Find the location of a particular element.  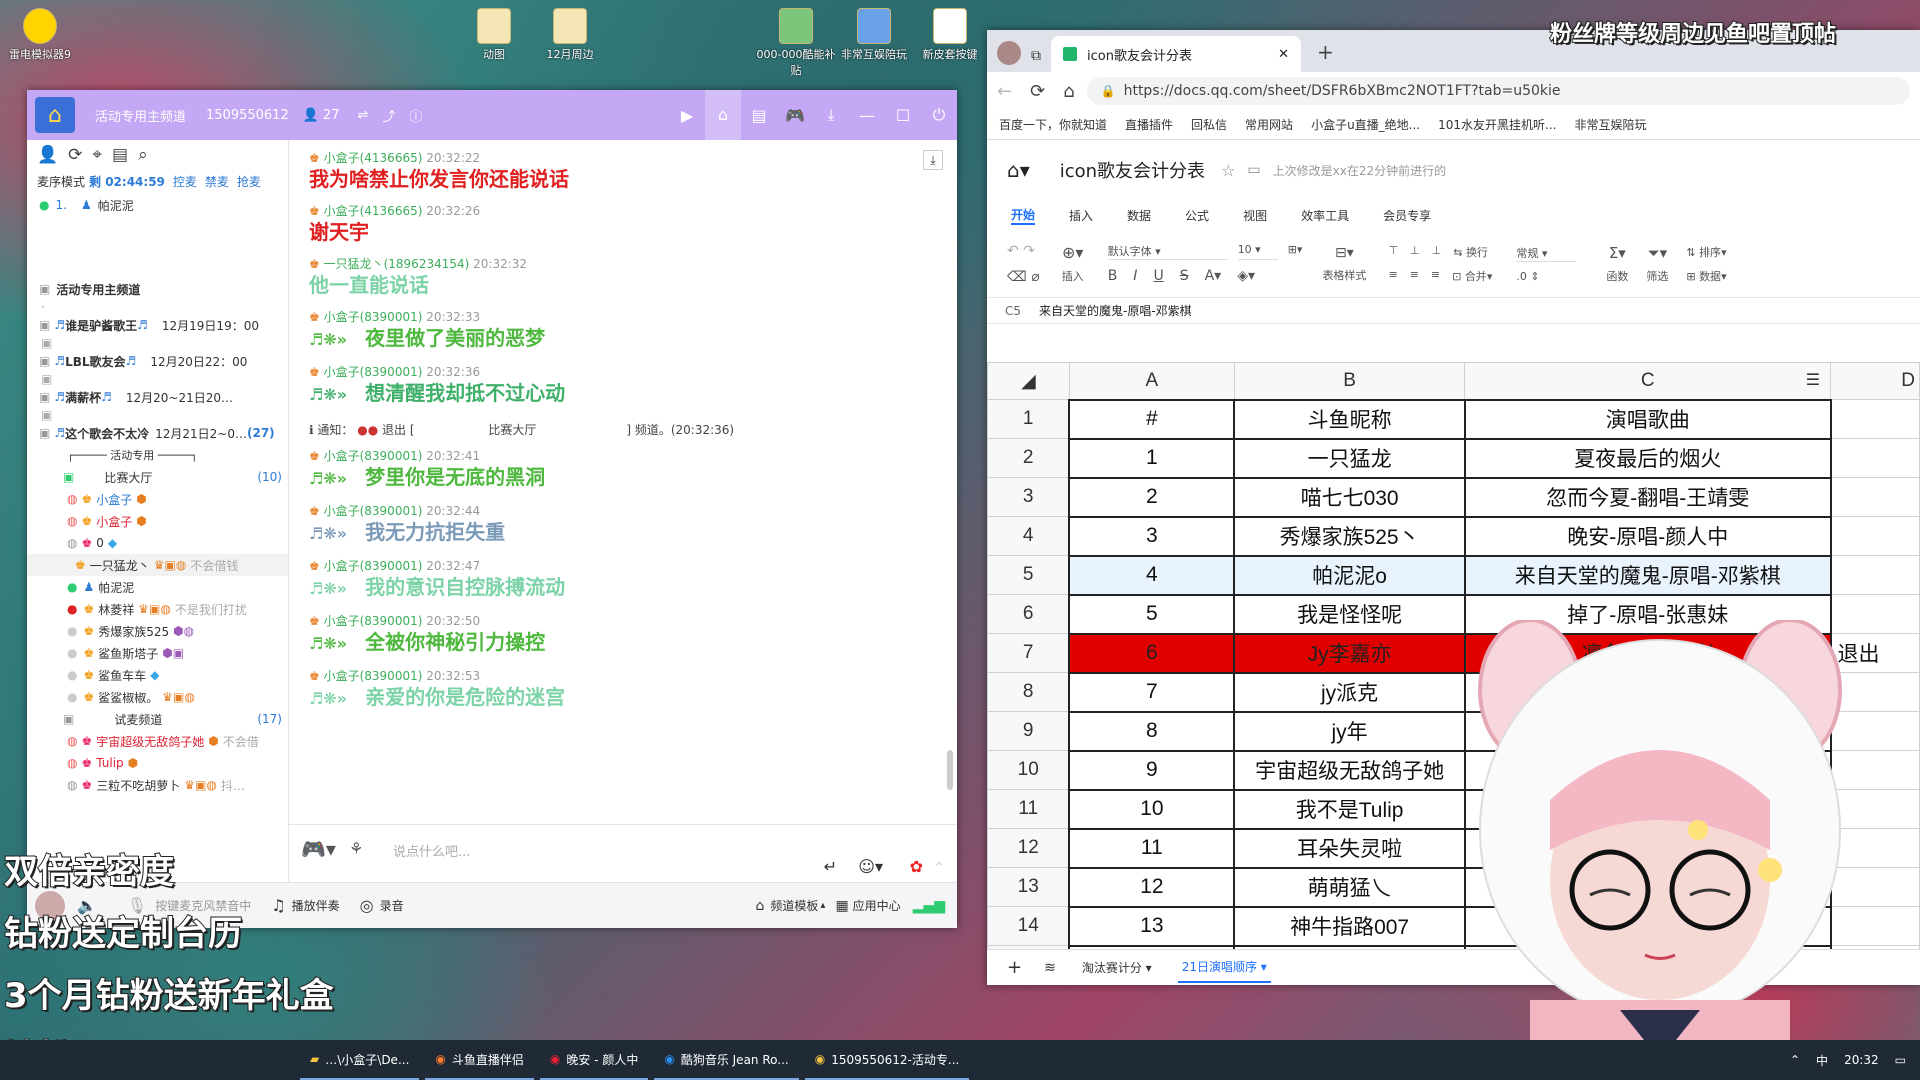

cell: jy派克 is located at coordinates (1349, 692).